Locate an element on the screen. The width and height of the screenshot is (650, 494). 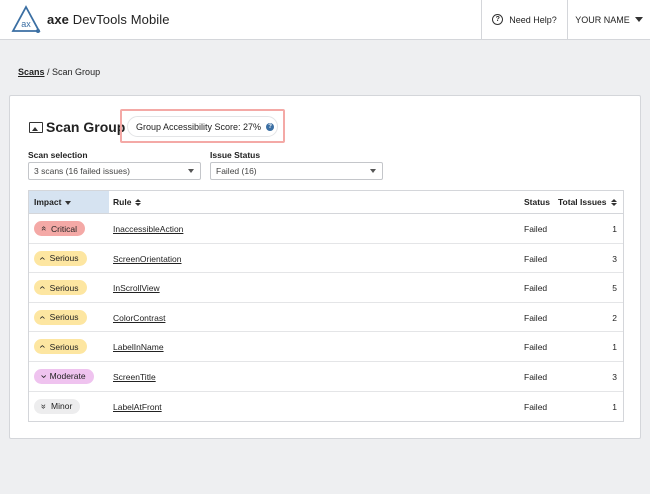
image-gallery-icon is located at coordinates (36, 127).